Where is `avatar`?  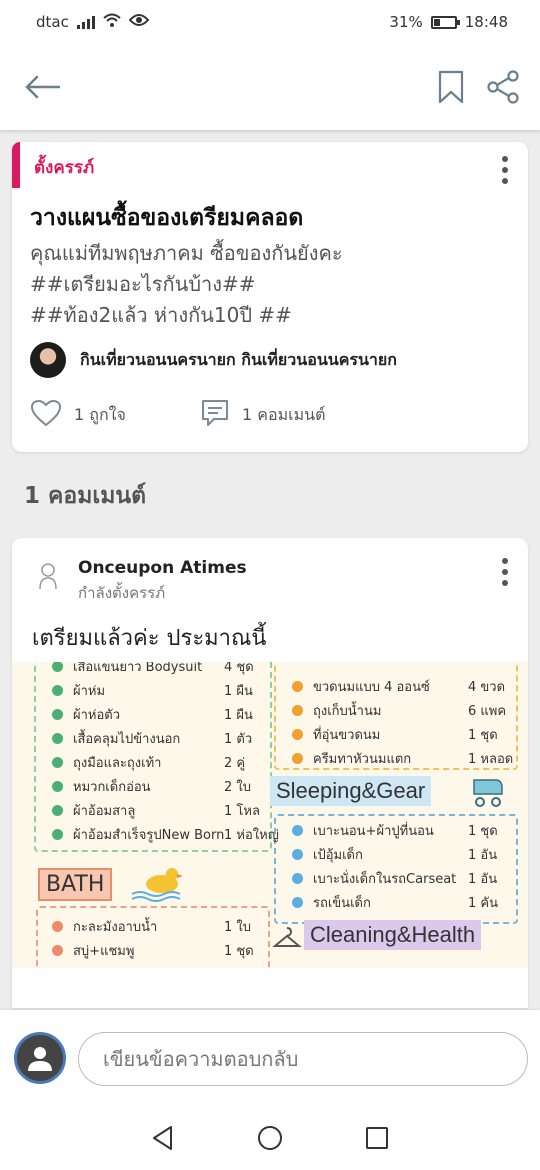 avatar is located at coordinates (48, 360).